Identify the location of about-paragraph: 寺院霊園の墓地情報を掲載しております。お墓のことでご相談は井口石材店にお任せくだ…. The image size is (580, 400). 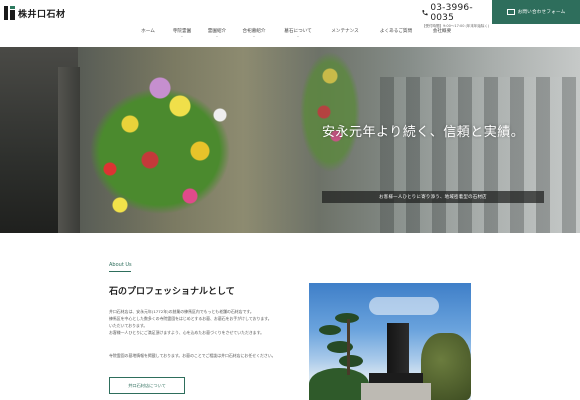
(192, 355).